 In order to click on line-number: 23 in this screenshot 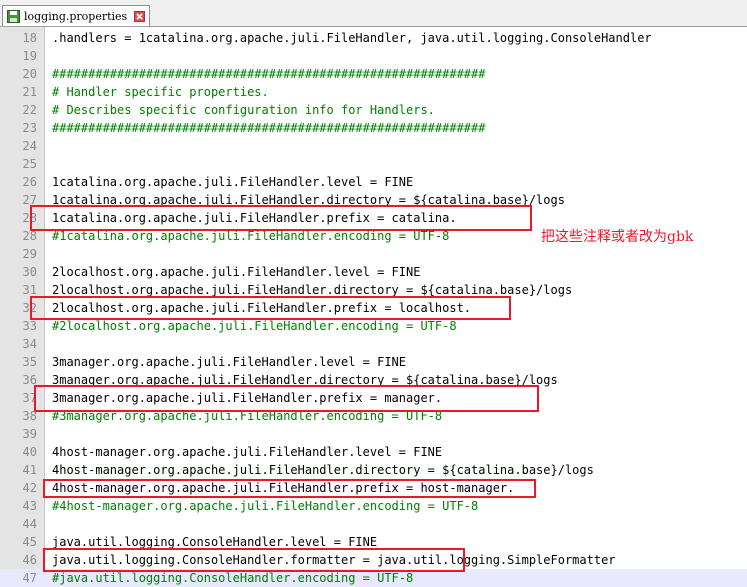, I will do `click(29, 128)`.